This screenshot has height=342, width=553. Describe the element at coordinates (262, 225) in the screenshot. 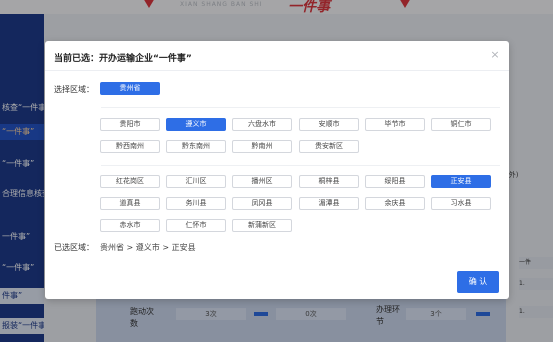

I see `district-chip: 新蒲新区` at that location.